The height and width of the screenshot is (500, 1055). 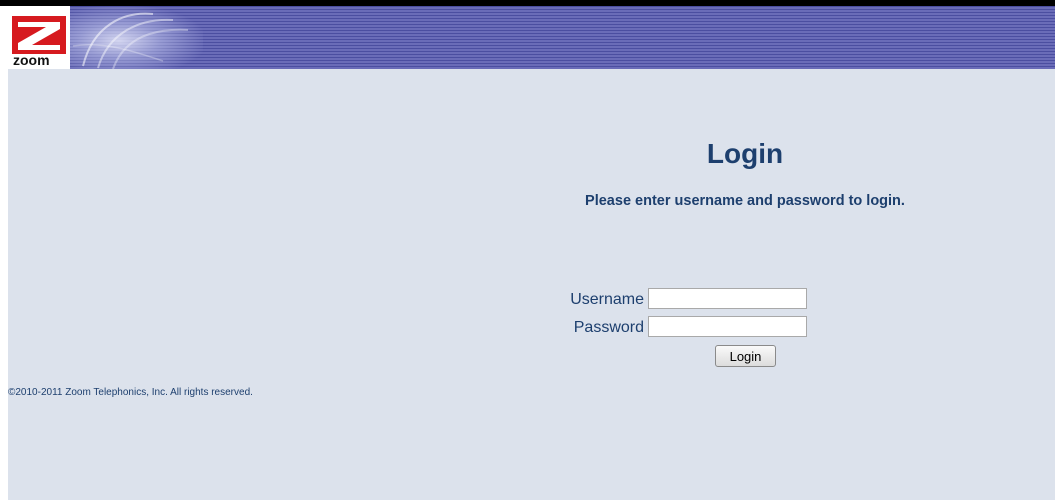 I want to click on username-label: Username, so click(x=607, y=299).